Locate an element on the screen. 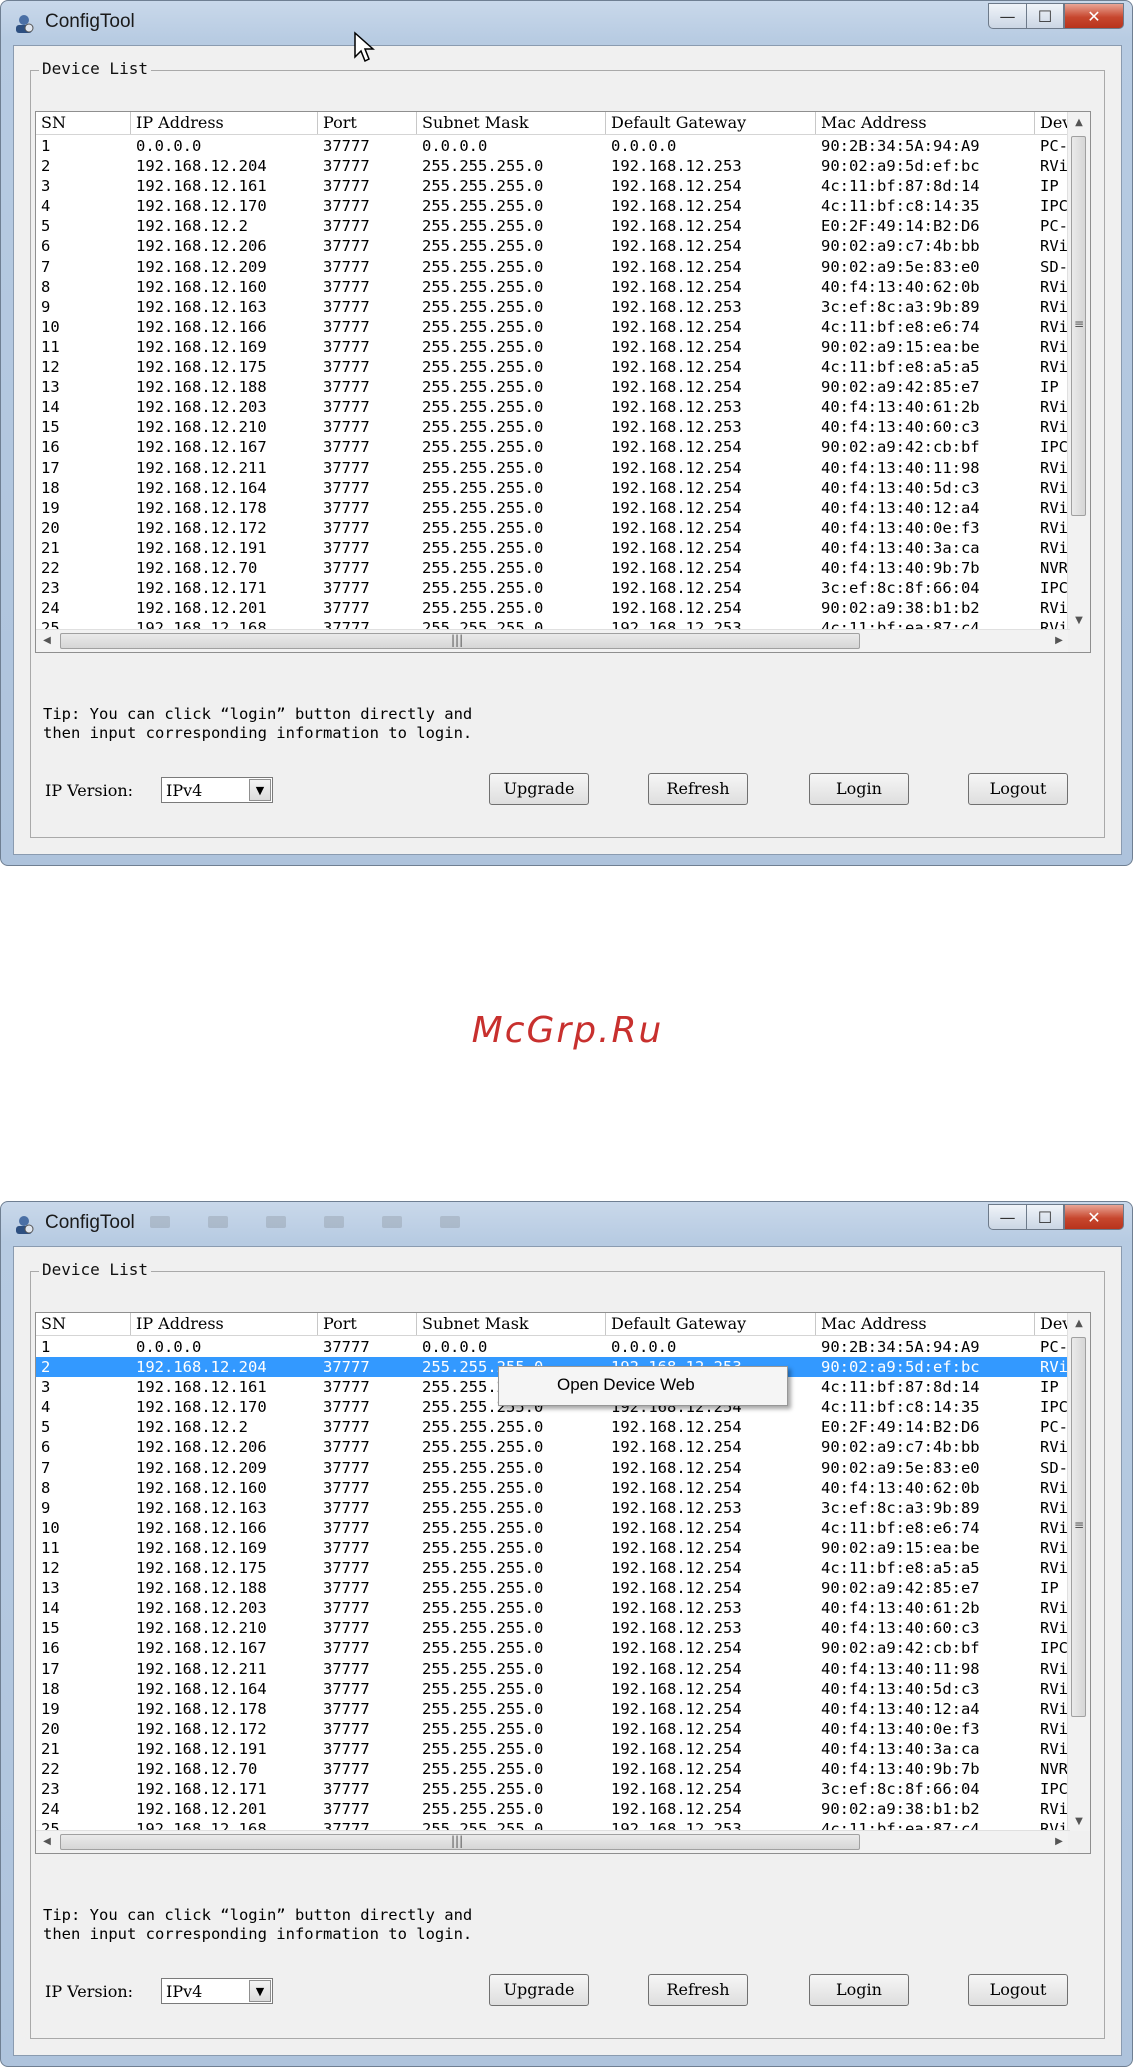 The image size is (1135, 2069). table-cell: 37777 is located at coordinates (346, 1568).